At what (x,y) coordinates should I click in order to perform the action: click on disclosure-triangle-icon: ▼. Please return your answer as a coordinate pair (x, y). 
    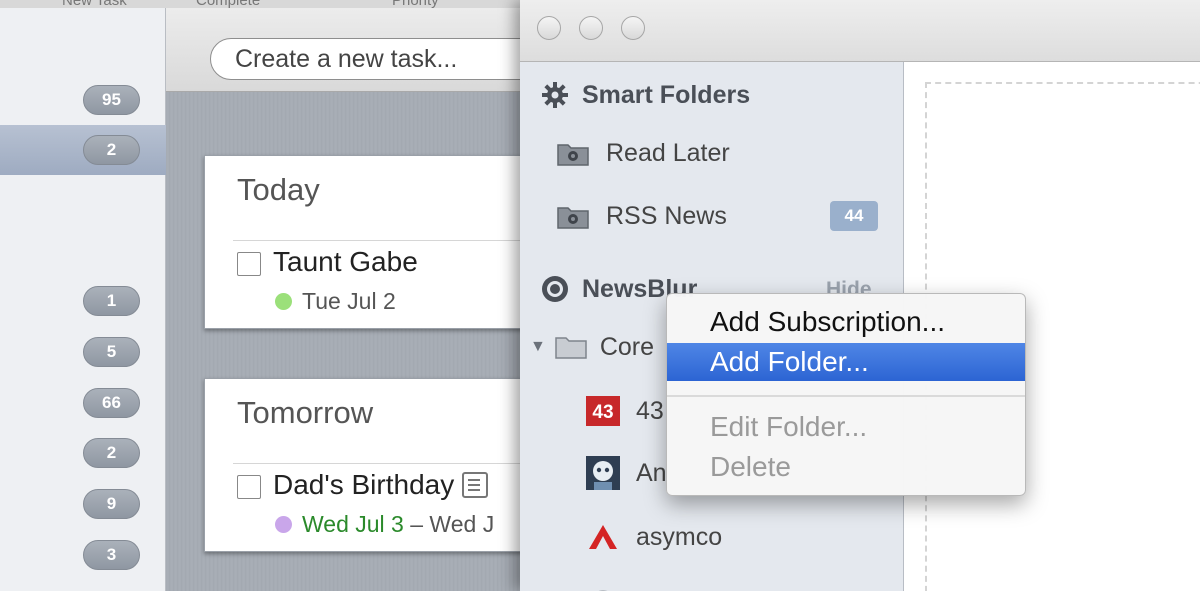
    Looking at the image, I should click on (538, 347).